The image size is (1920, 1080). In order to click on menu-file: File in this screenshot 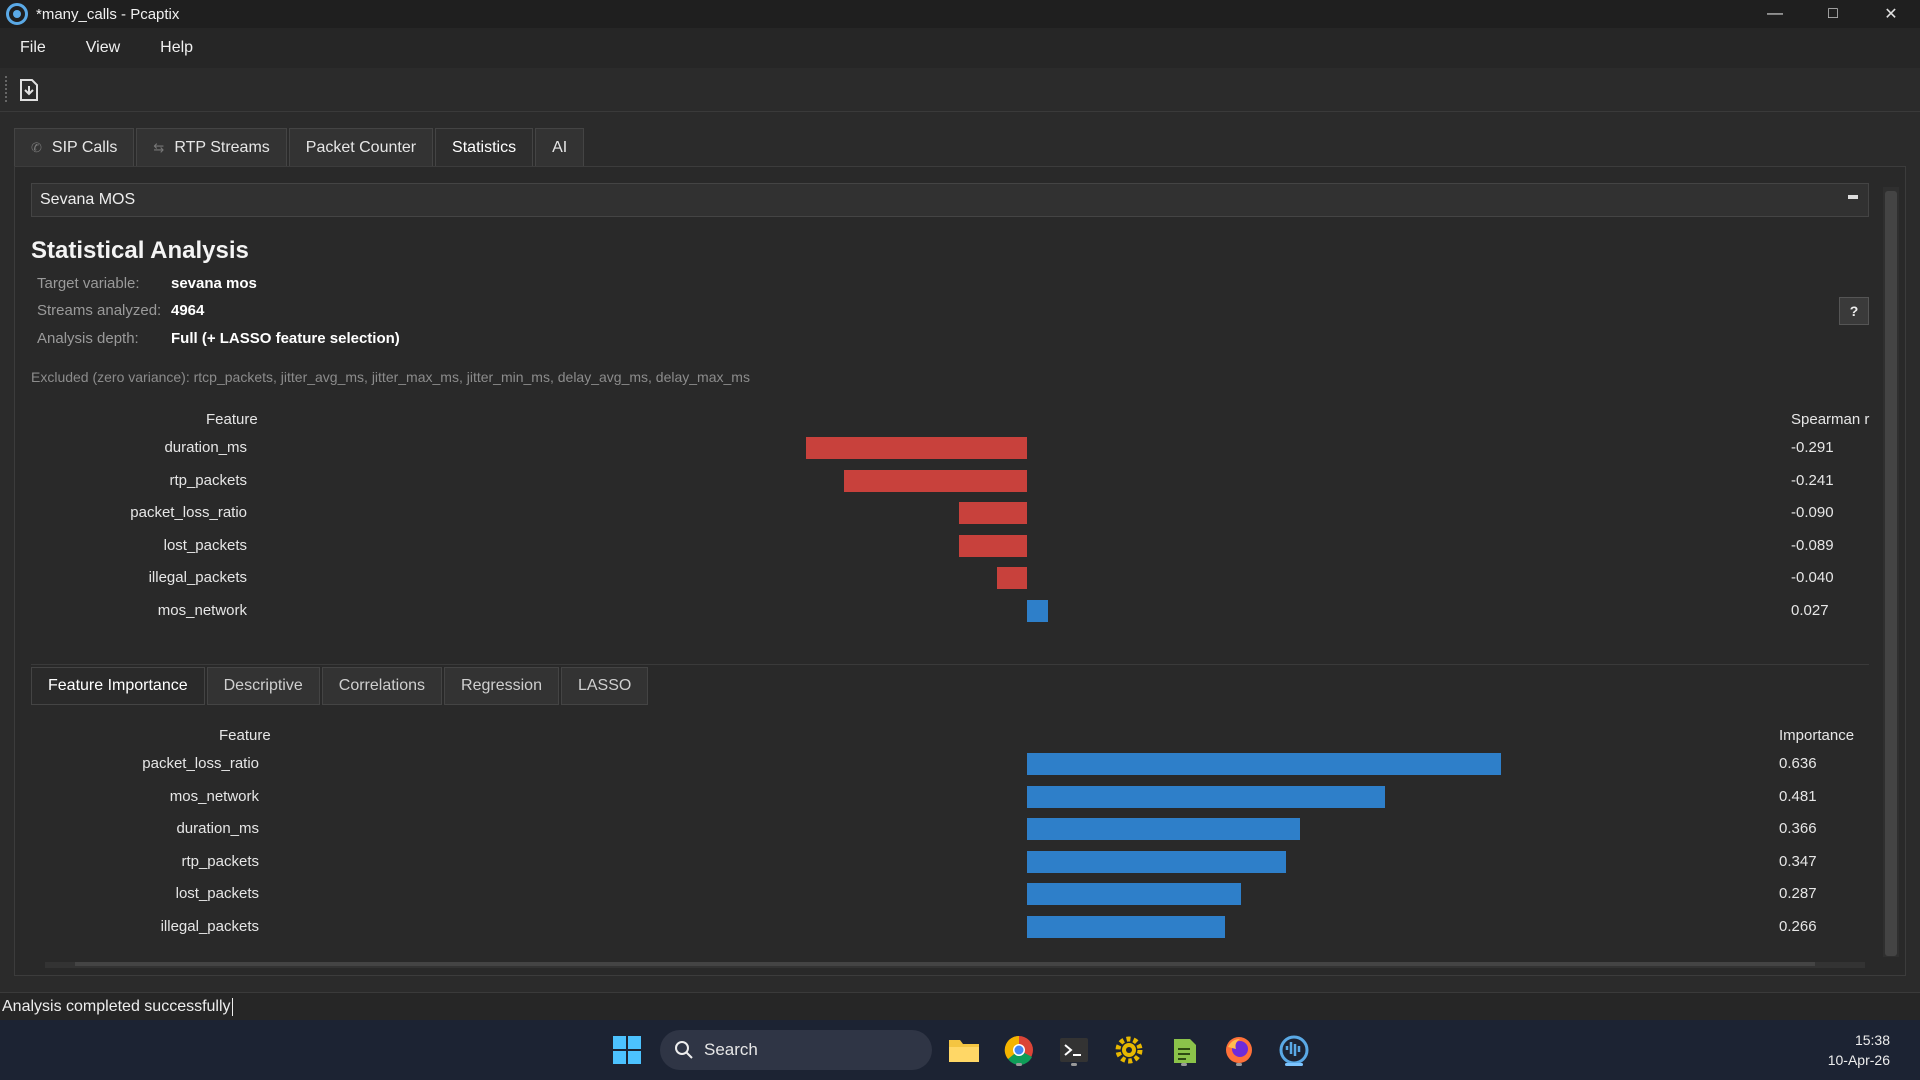, I will do `click(33, 48)`.